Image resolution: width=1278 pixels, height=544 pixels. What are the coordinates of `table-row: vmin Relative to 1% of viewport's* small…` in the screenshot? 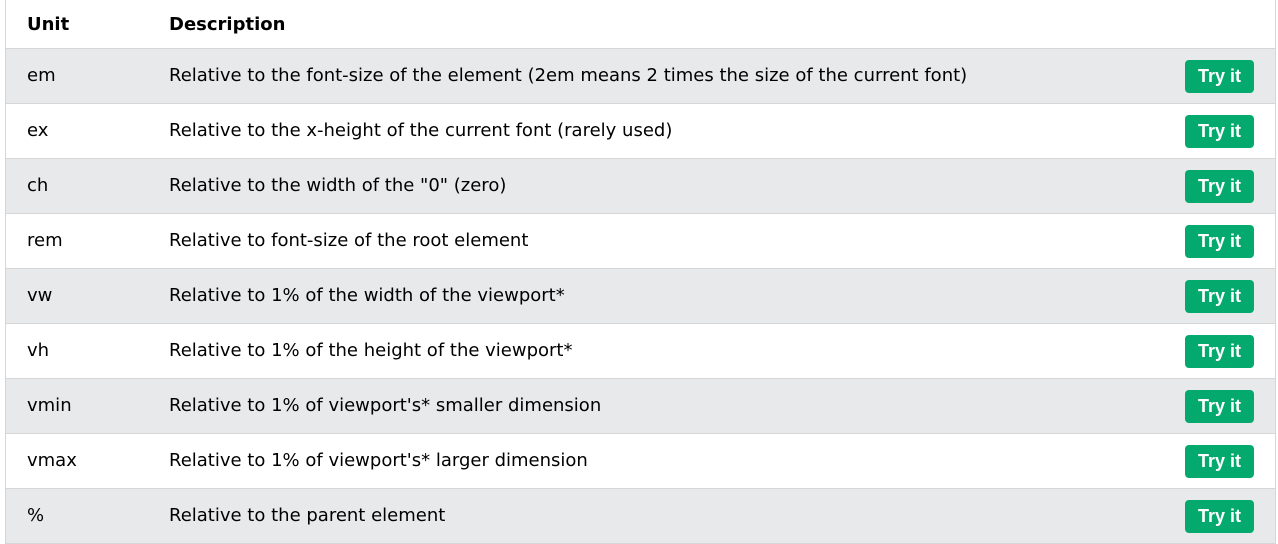 It's located at (640, 406).